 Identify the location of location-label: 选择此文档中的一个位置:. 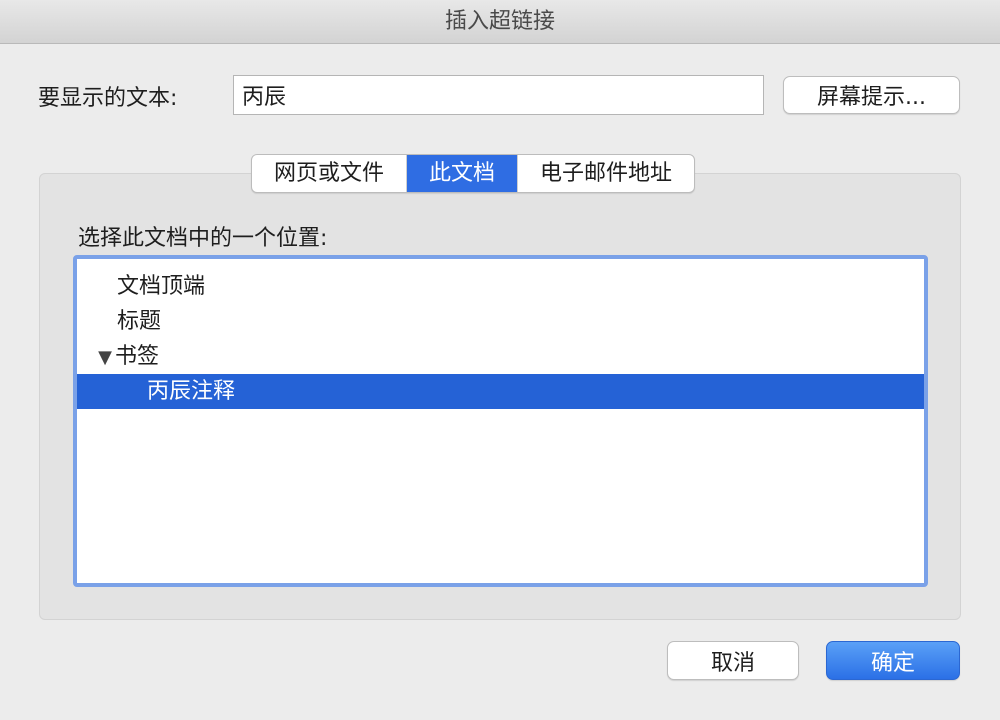
(203, 238).